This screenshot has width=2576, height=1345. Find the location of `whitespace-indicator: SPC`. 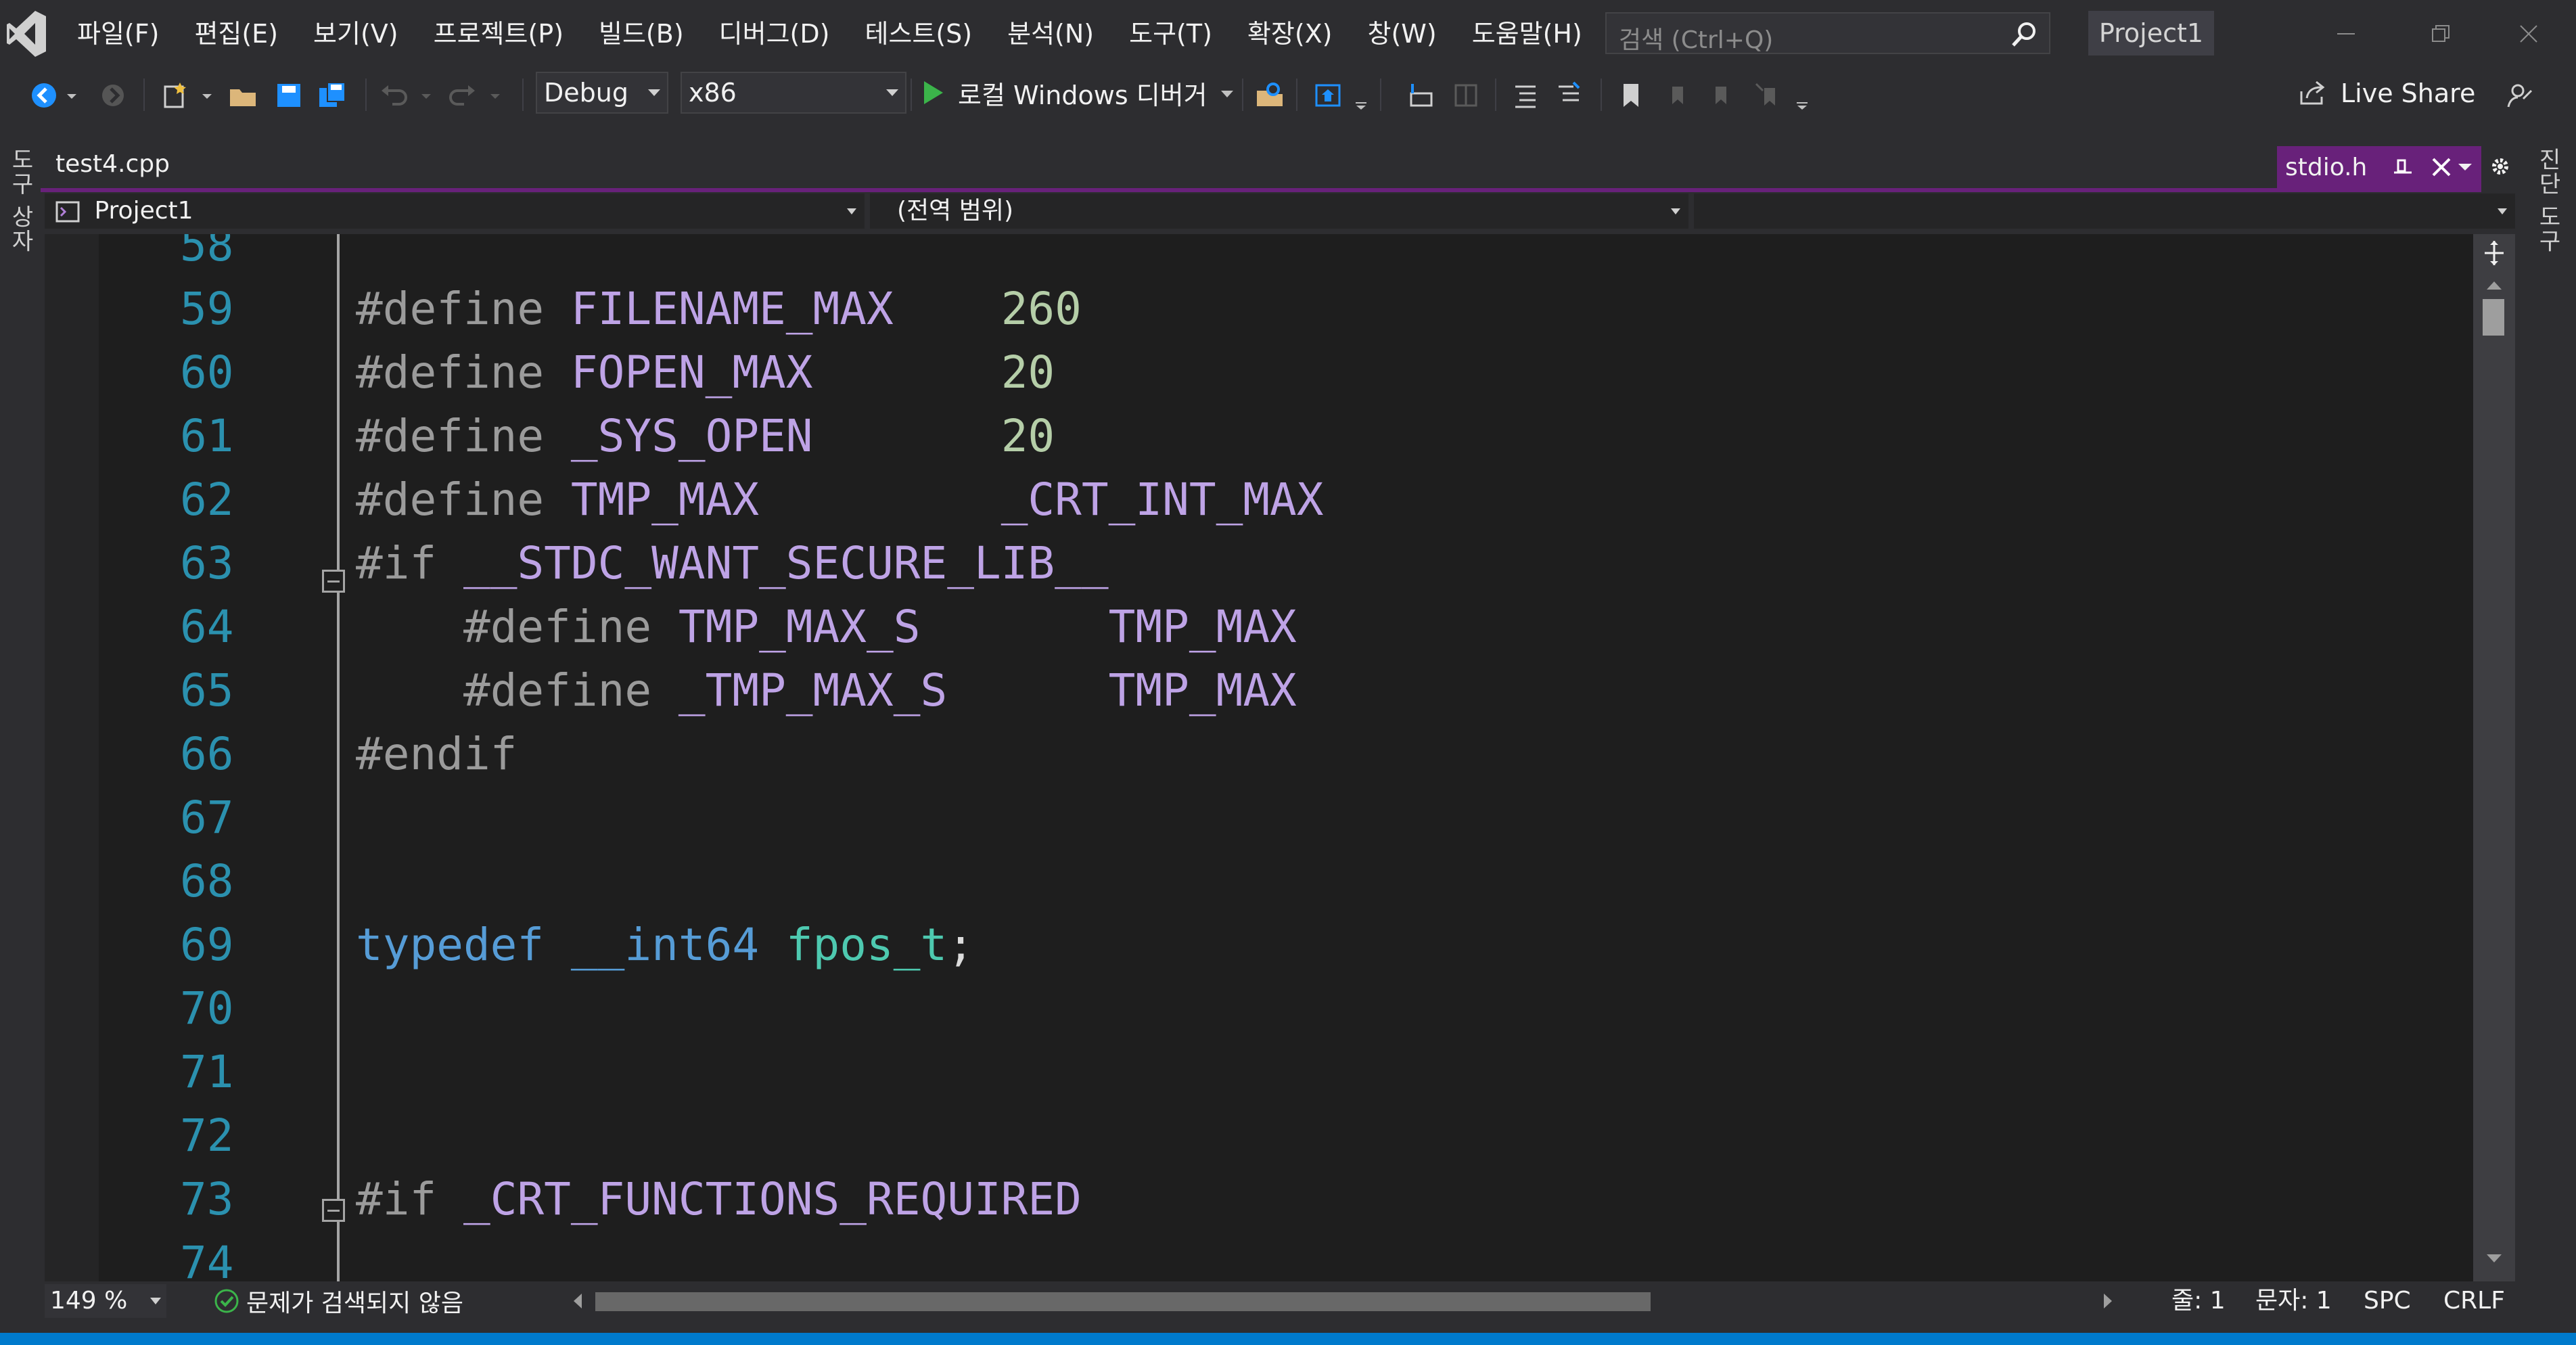

whitespace-indicator: SPC is located at coordinates (2387, 1301).